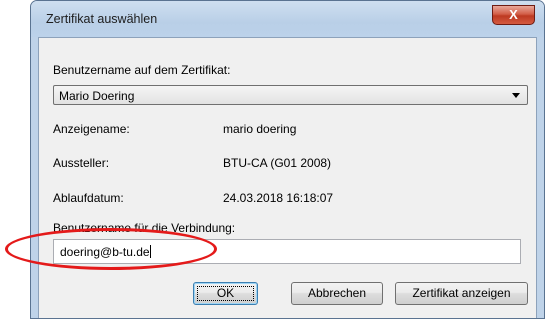 The image size is (545, 319). I want to click on display-name-label: Anzeigename:, so click(91, 129).